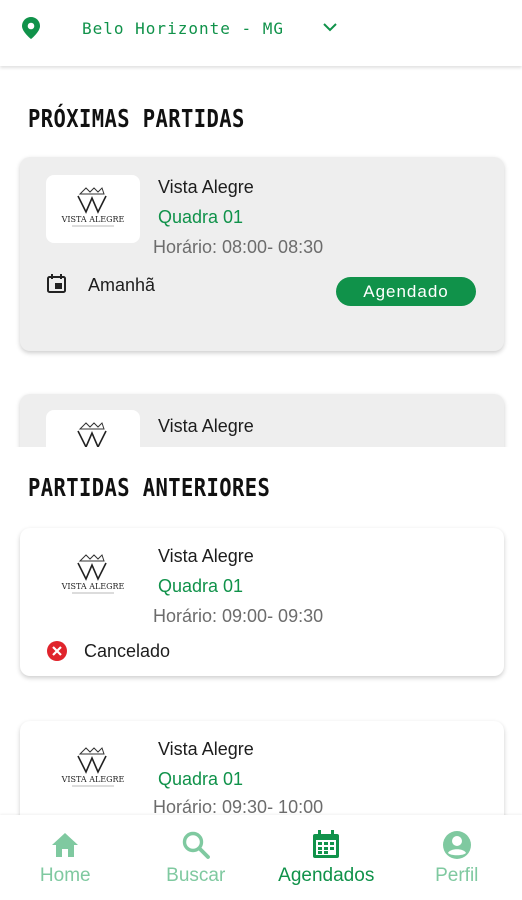 Image resolution: width=522 pixels, height=900 pixels. What do you see at coordinates (149, 487) in the screenshot?
I see `past-section-title: PARTIDAS ANTERIORES` at bounding box center [149, 487].